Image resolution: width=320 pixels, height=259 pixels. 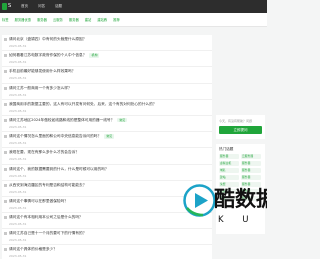 I want to click on category-item: 推荐, so click(x=116, y=20).